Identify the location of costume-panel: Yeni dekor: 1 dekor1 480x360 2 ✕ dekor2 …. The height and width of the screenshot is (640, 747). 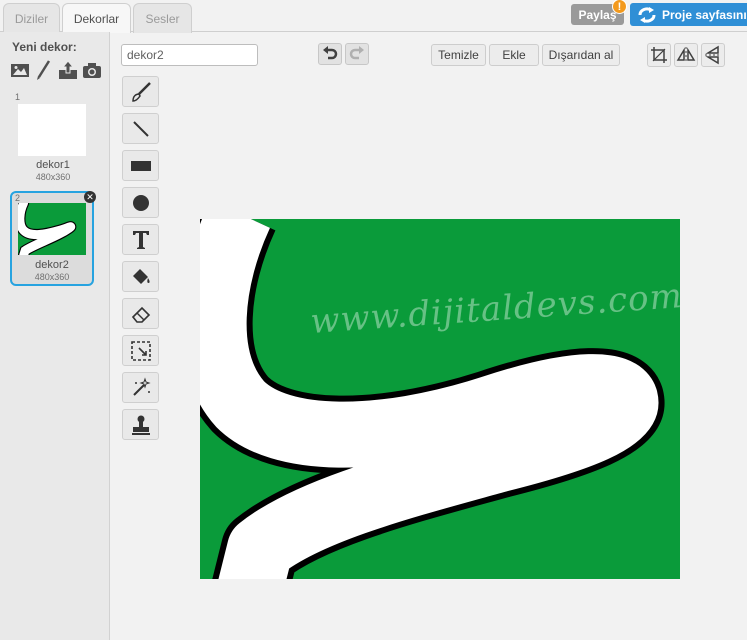
(55, 336).